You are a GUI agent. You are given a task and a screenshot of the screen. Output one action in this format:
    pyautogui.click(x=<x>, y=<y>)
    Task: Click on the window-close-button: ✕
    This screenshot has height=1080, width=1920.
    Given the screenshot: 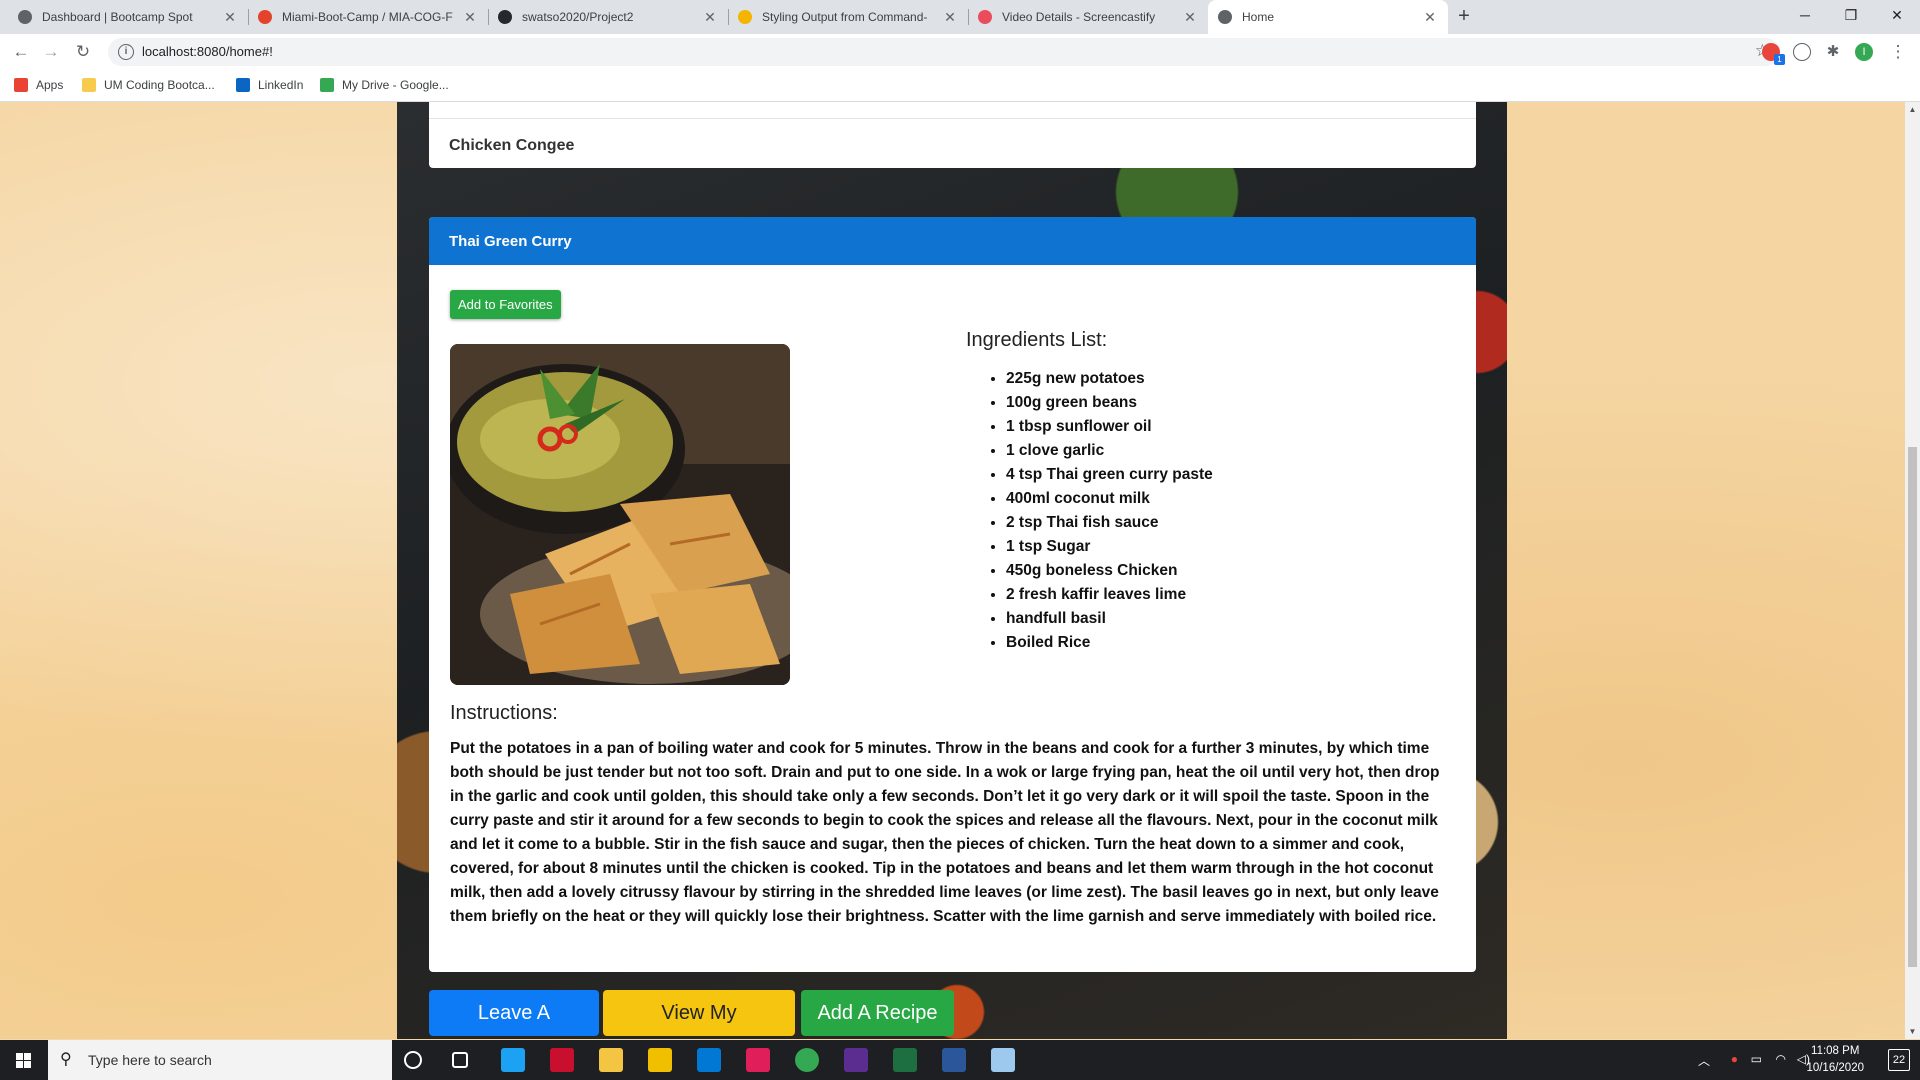 What is the action you would take?
    pyautogui.click(x=1897, y=15)
    